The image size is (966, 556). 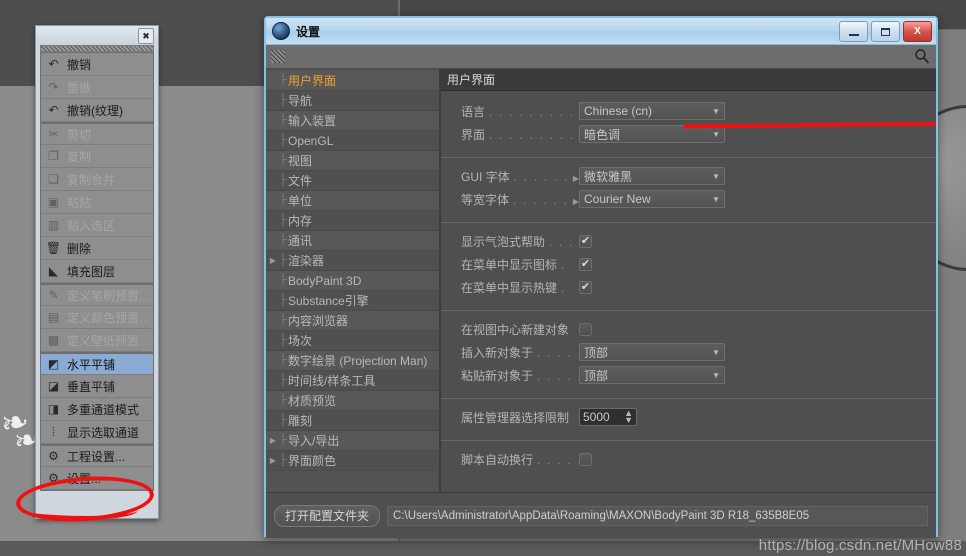 I want to click on settings-row-label: 等宽字体. . . . . . .▶, so click(x=520, y=199).